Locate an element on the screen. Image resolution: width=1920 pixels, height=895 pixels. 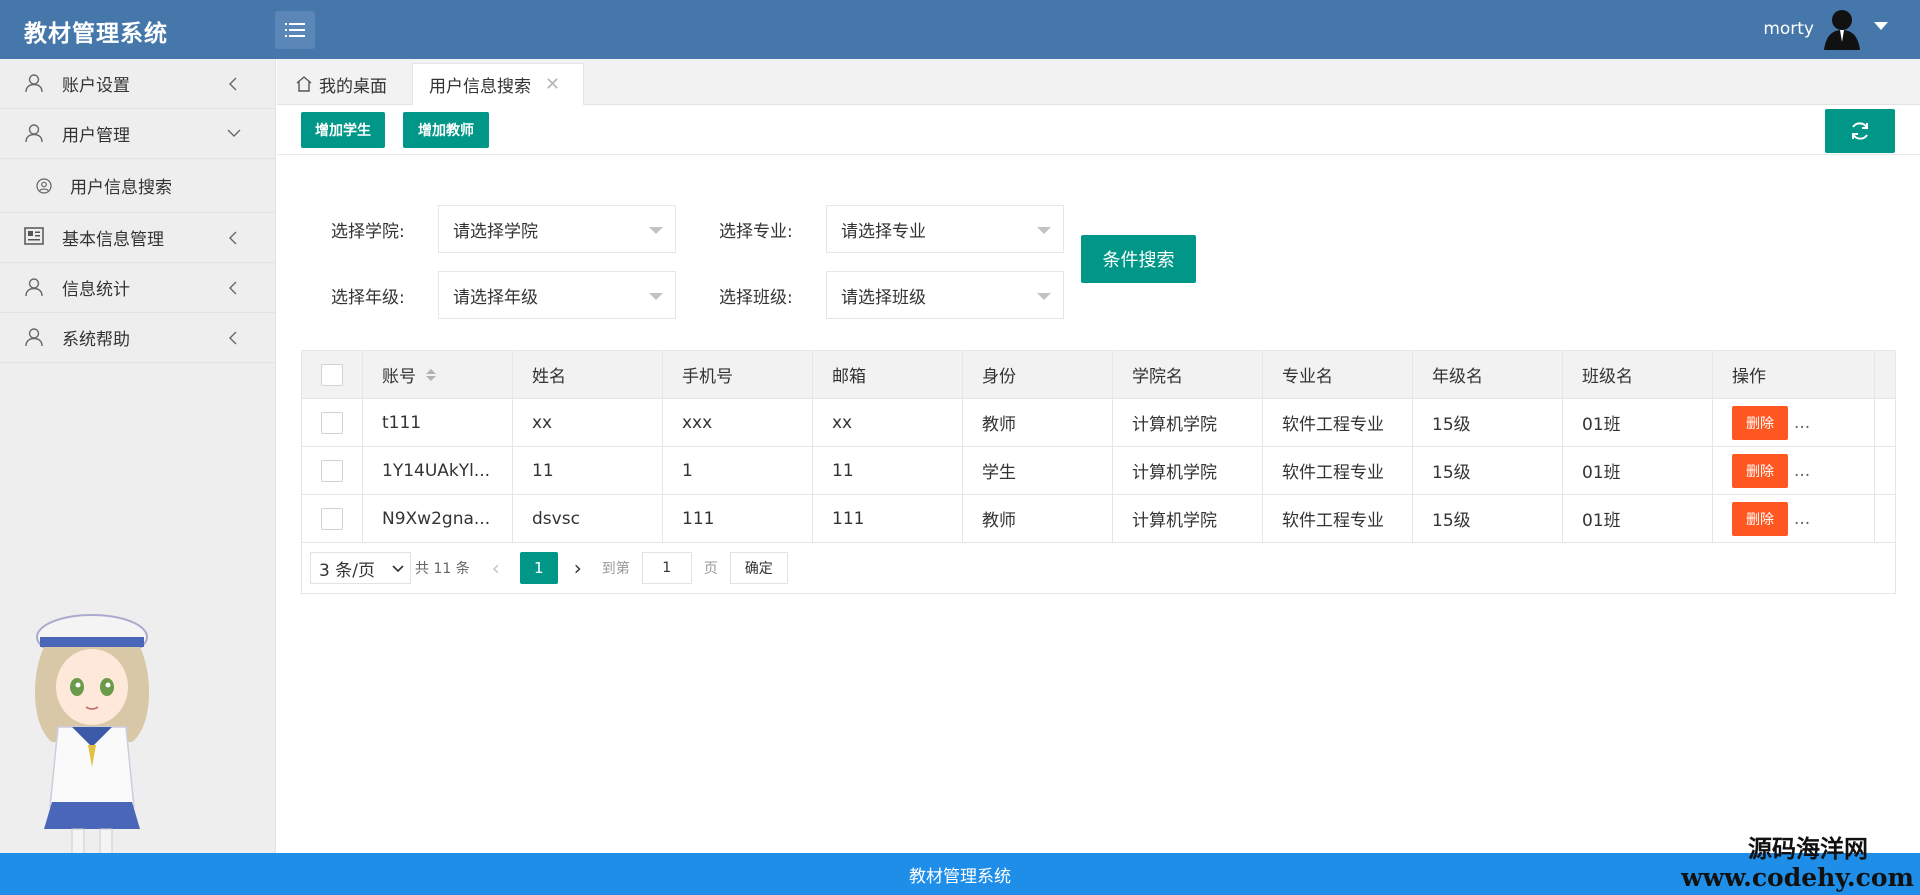
condition-search-button: 条件搜索 is located at coordinates (1138, 259).